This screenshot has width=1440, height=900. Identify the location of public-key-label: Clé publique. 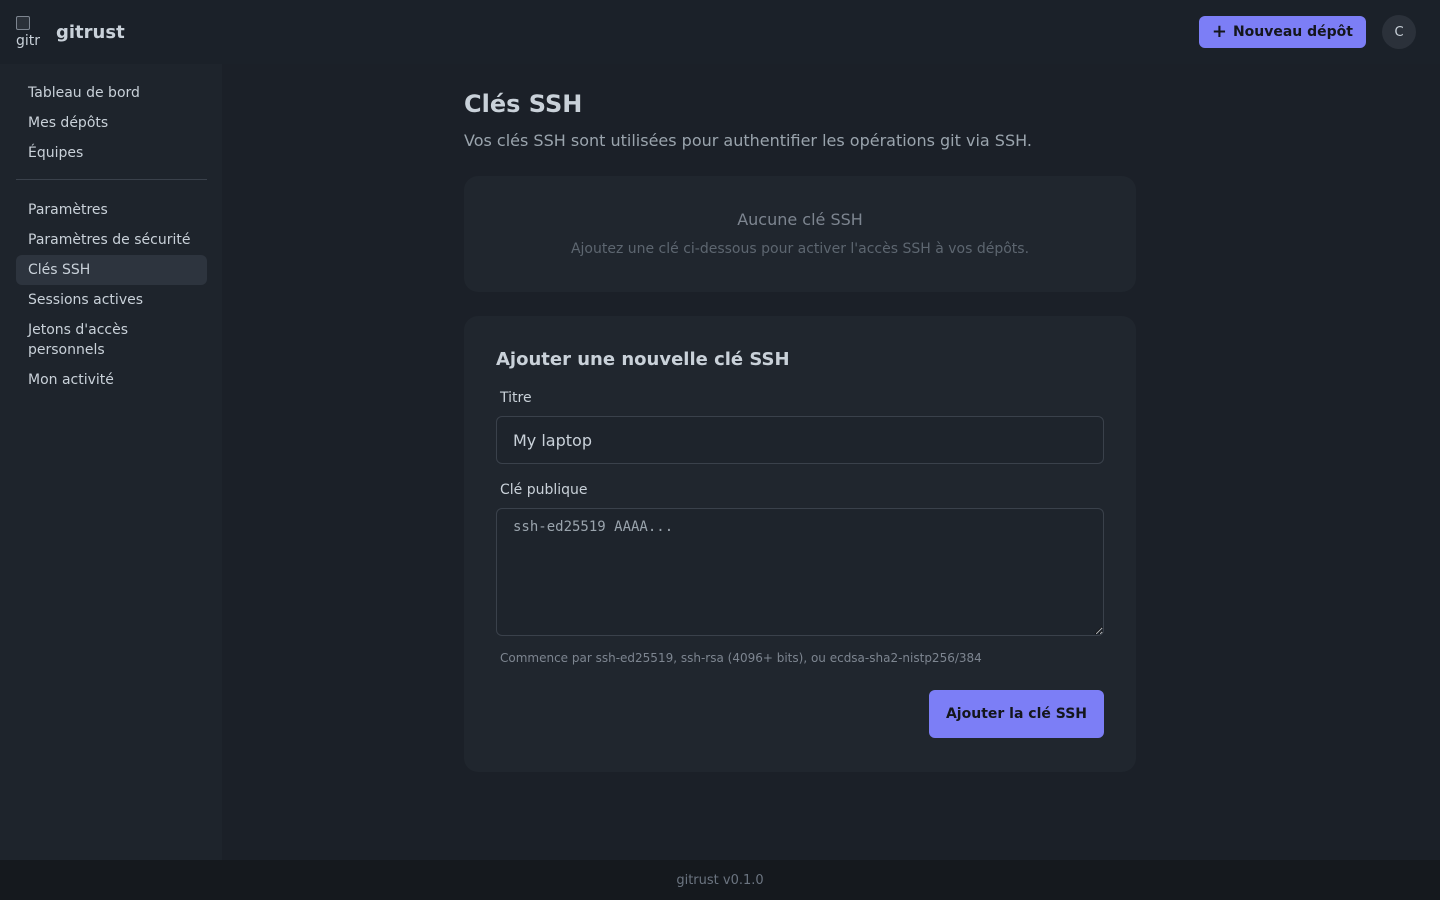
(544, 490).